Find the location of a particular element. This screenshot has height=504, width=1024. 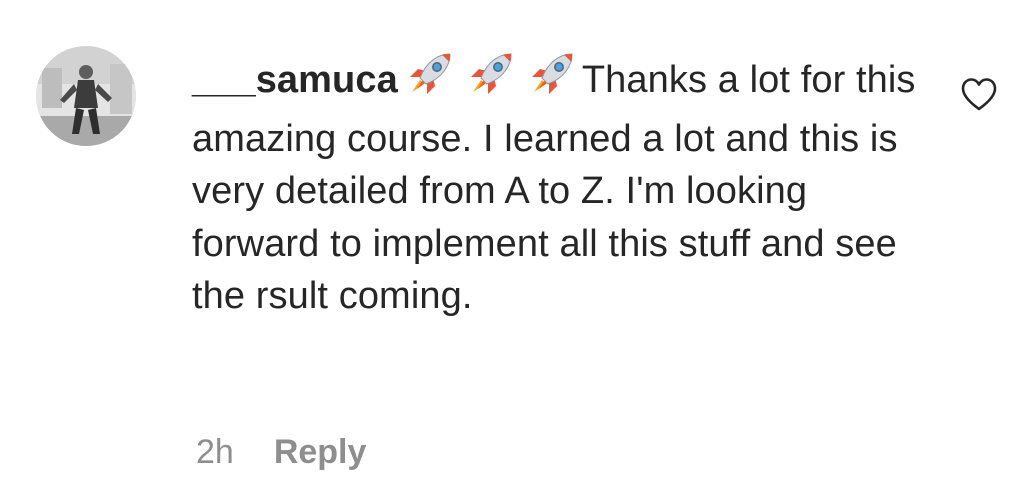

comment-meta: 2h Reply is located at coordinates (281, 452).